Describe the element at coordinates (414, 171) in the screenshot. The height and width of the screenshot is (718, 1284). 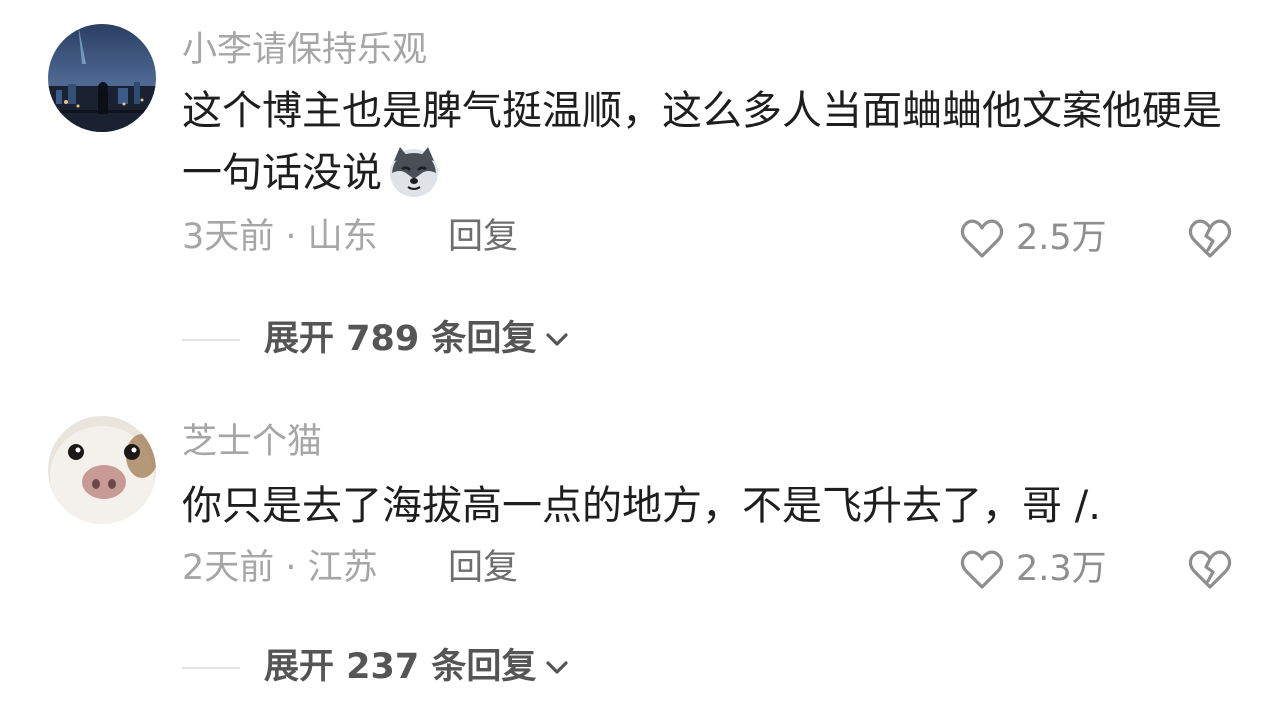
I see `husky-dog-emoji-icon` at that location.